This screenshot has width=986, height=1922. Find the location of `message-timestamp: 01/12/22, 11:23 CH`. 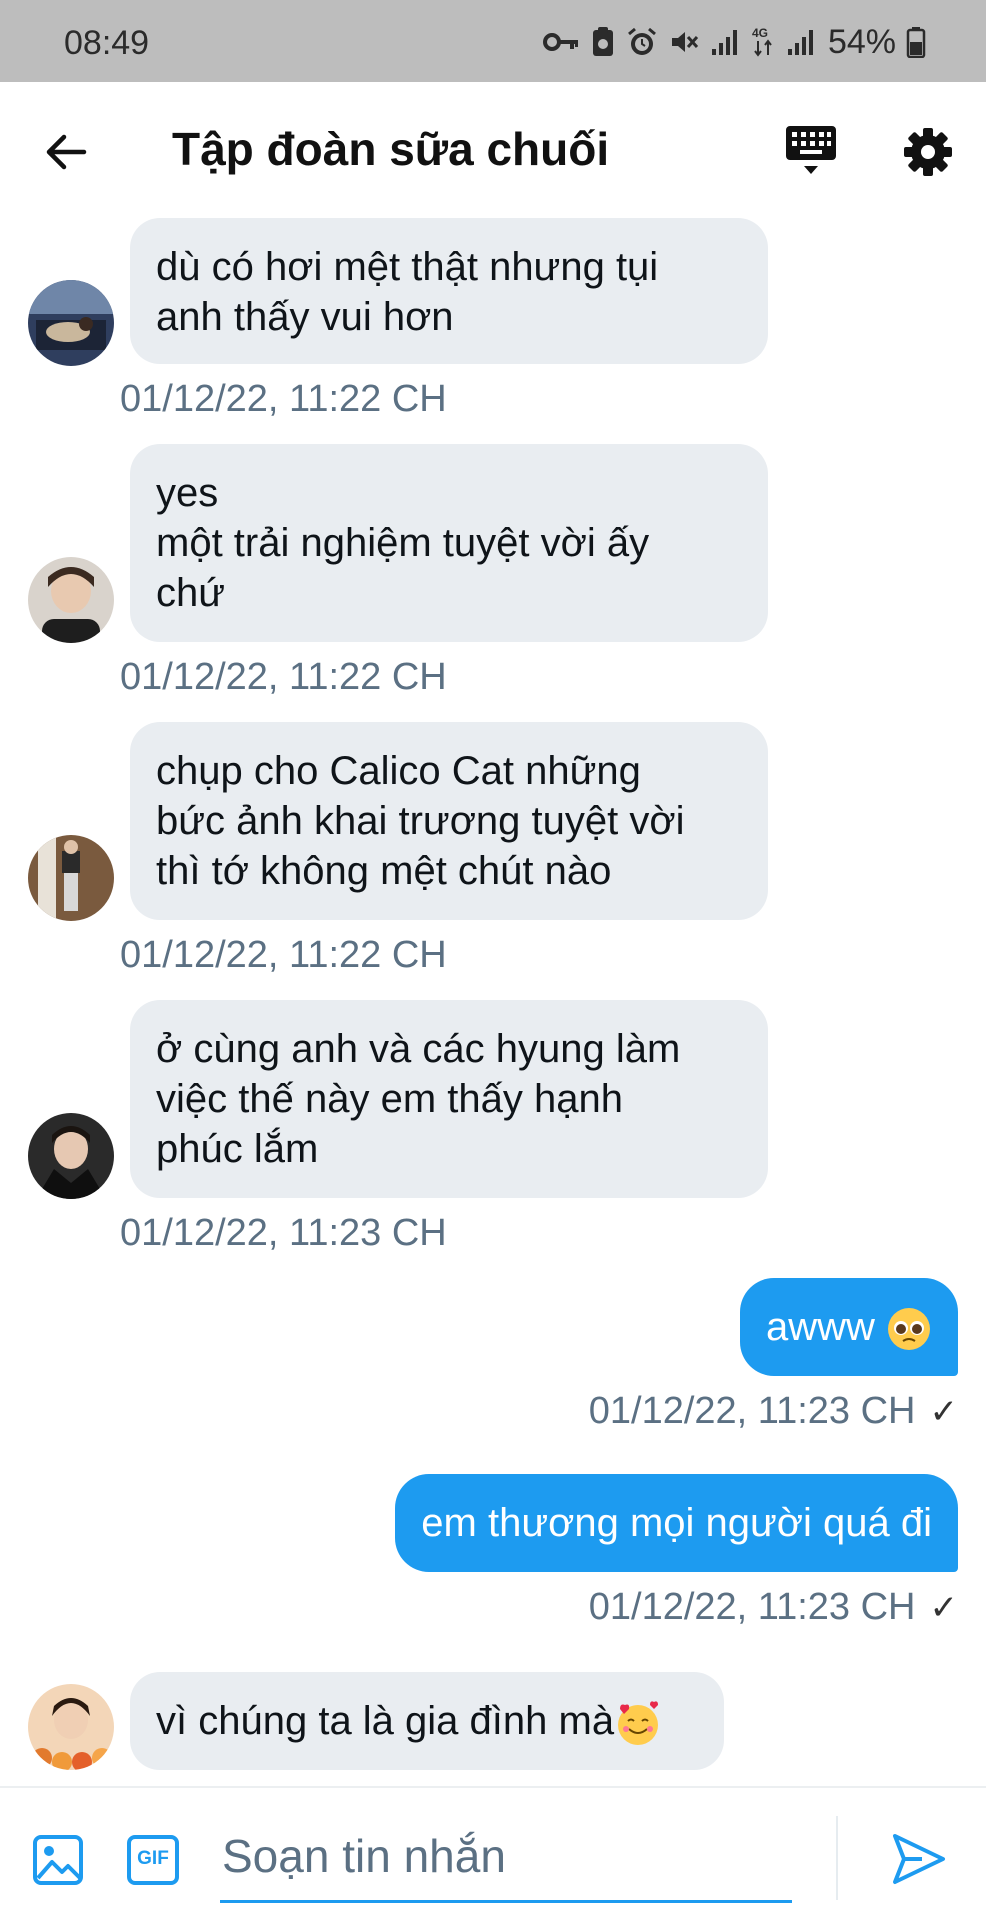

message-timestamp: 01/12/22, 11:23 CH is located at coordinates (283, 1233).